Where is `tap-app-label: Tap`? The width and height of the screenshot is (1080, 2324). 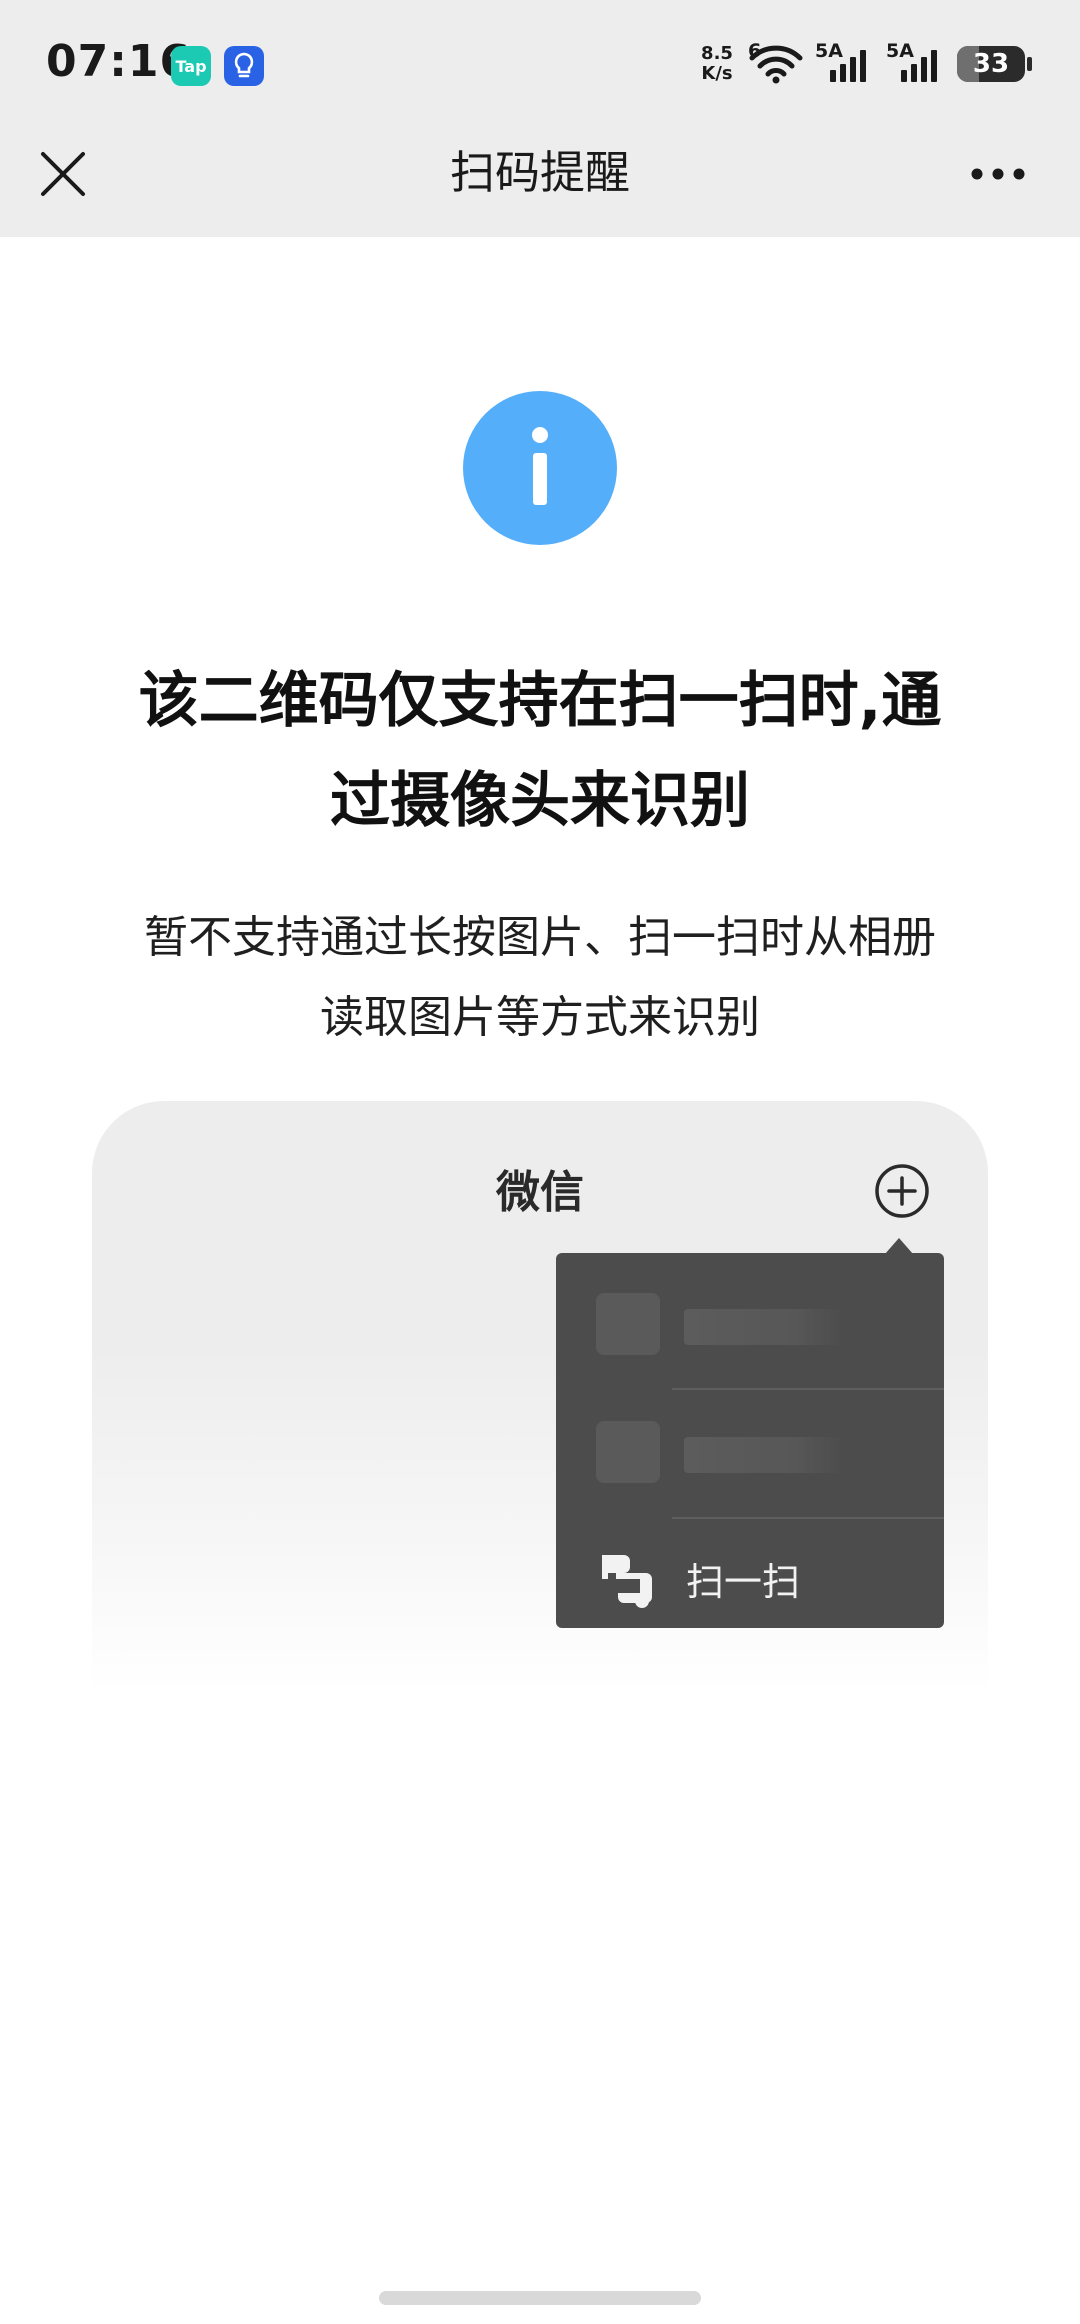
tap-app-label: Tap is located at coordinates (191, 66).